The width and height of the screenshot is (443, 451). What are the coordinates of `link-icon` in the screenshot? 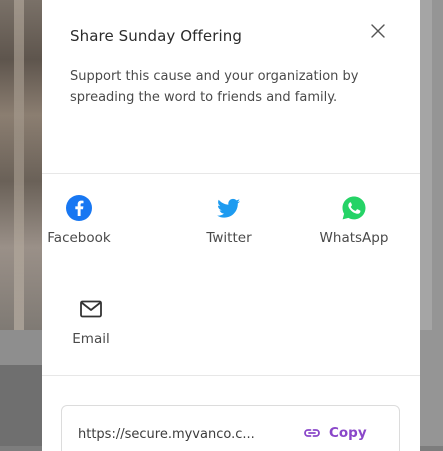 It's located at (312, 433).